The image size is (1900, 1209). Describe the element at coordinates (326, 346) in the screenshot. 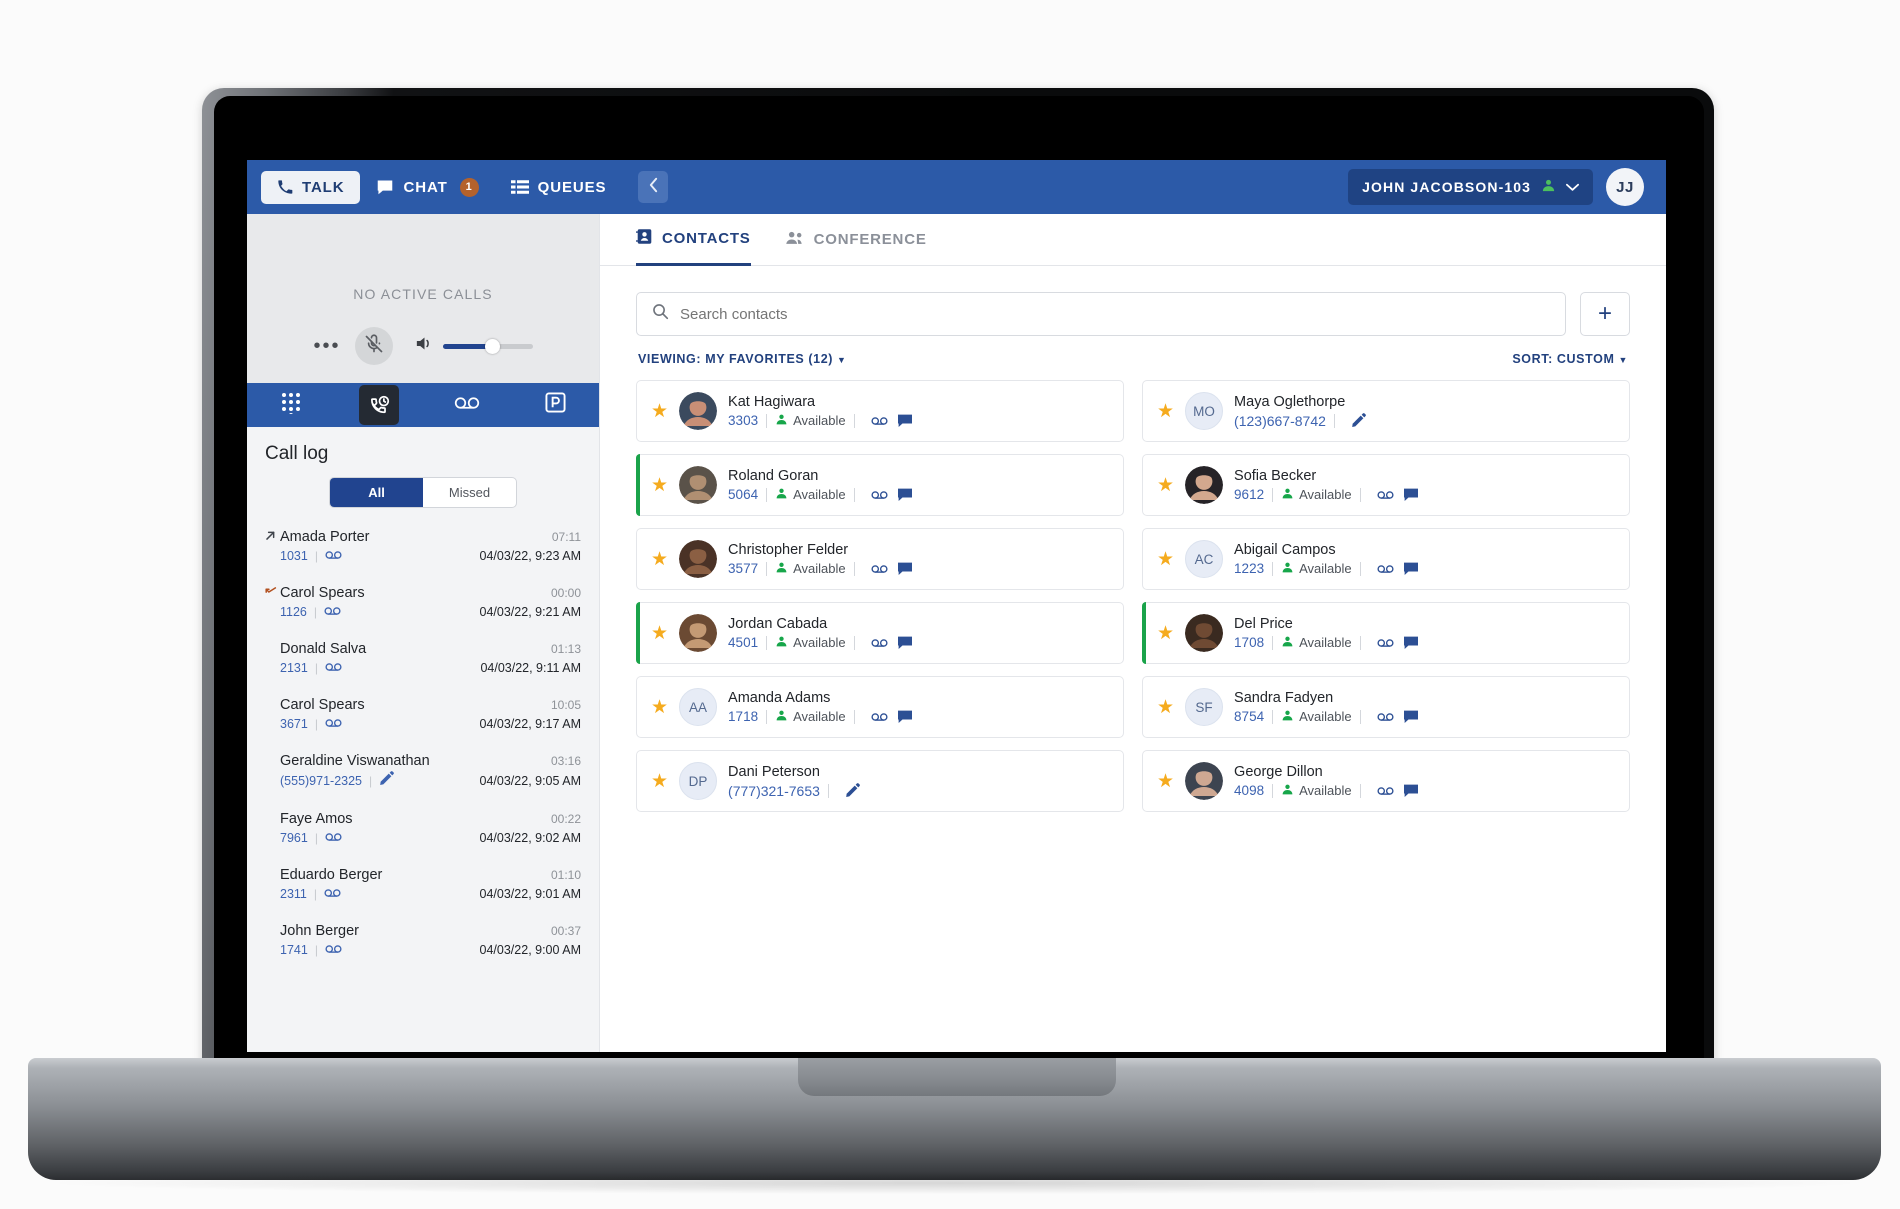

I see `more-options-icon: •••` at that location.